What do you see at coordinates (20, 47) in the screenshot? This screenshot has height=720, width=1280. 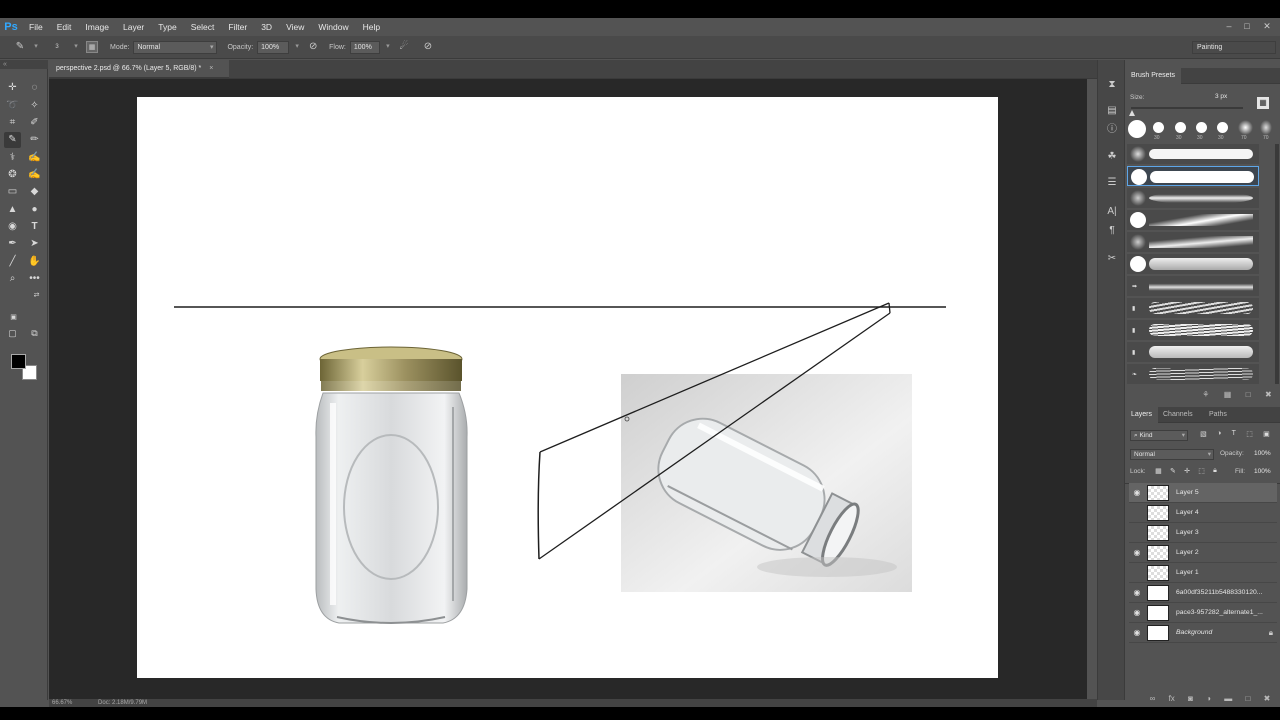 I see `brush-tool-preset-icon: ✎` at bounding box center [20, 47].